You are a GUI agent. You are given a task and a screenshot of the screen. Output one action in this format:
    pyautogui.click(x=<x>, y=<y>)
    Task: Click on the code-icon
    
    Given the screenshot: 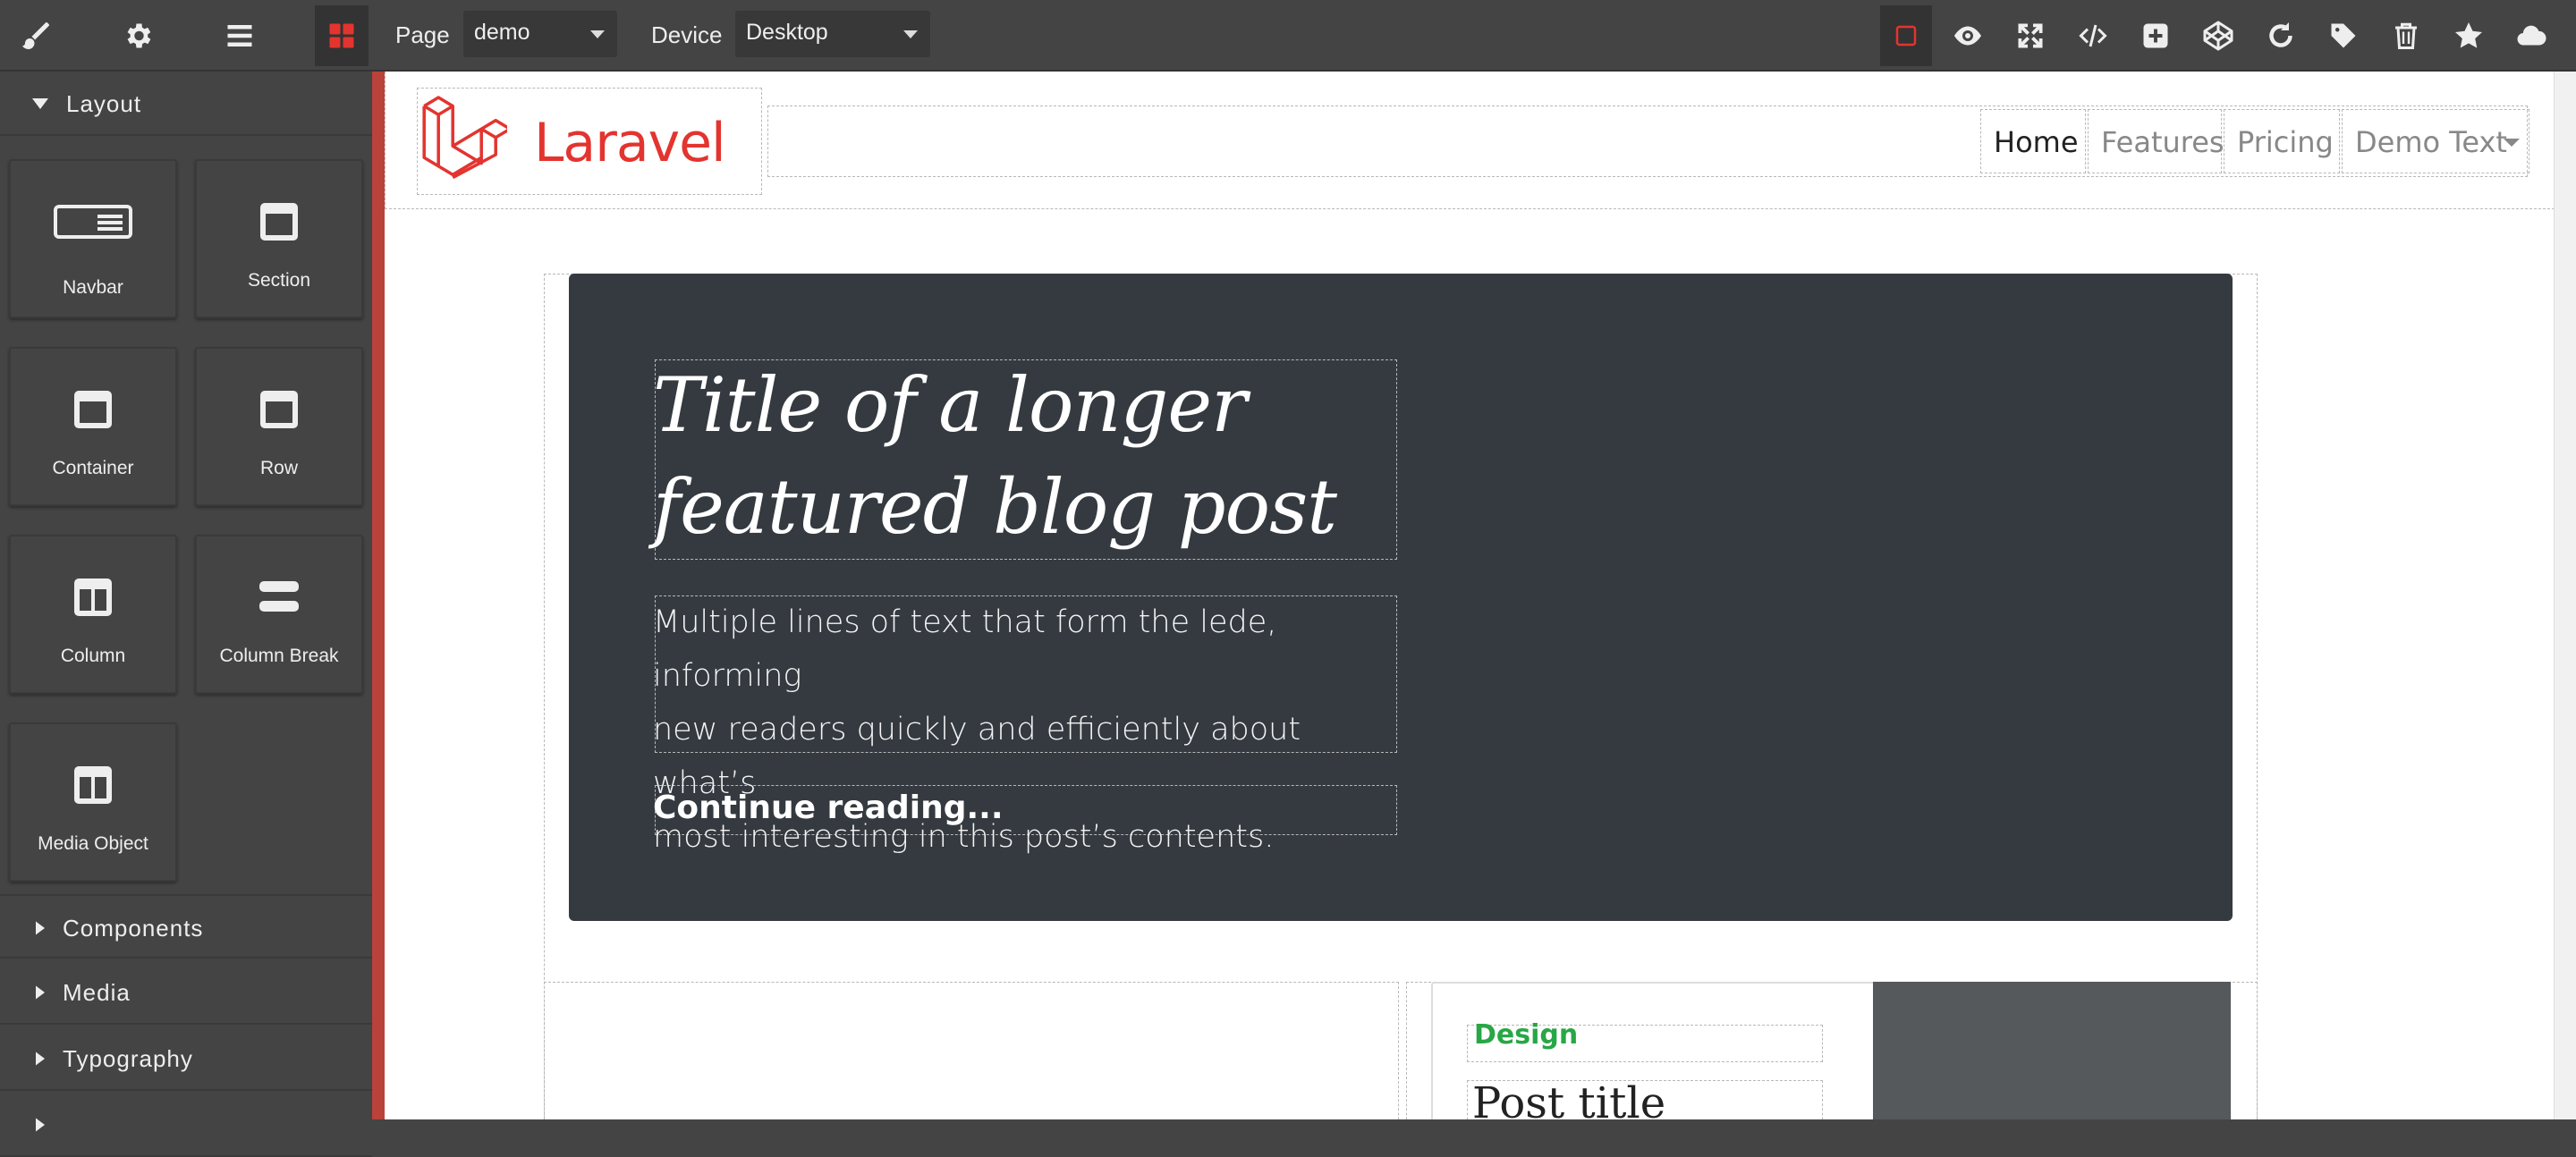 What is the action you would take?
    pyautogui.click(x=2093, y=36)
    